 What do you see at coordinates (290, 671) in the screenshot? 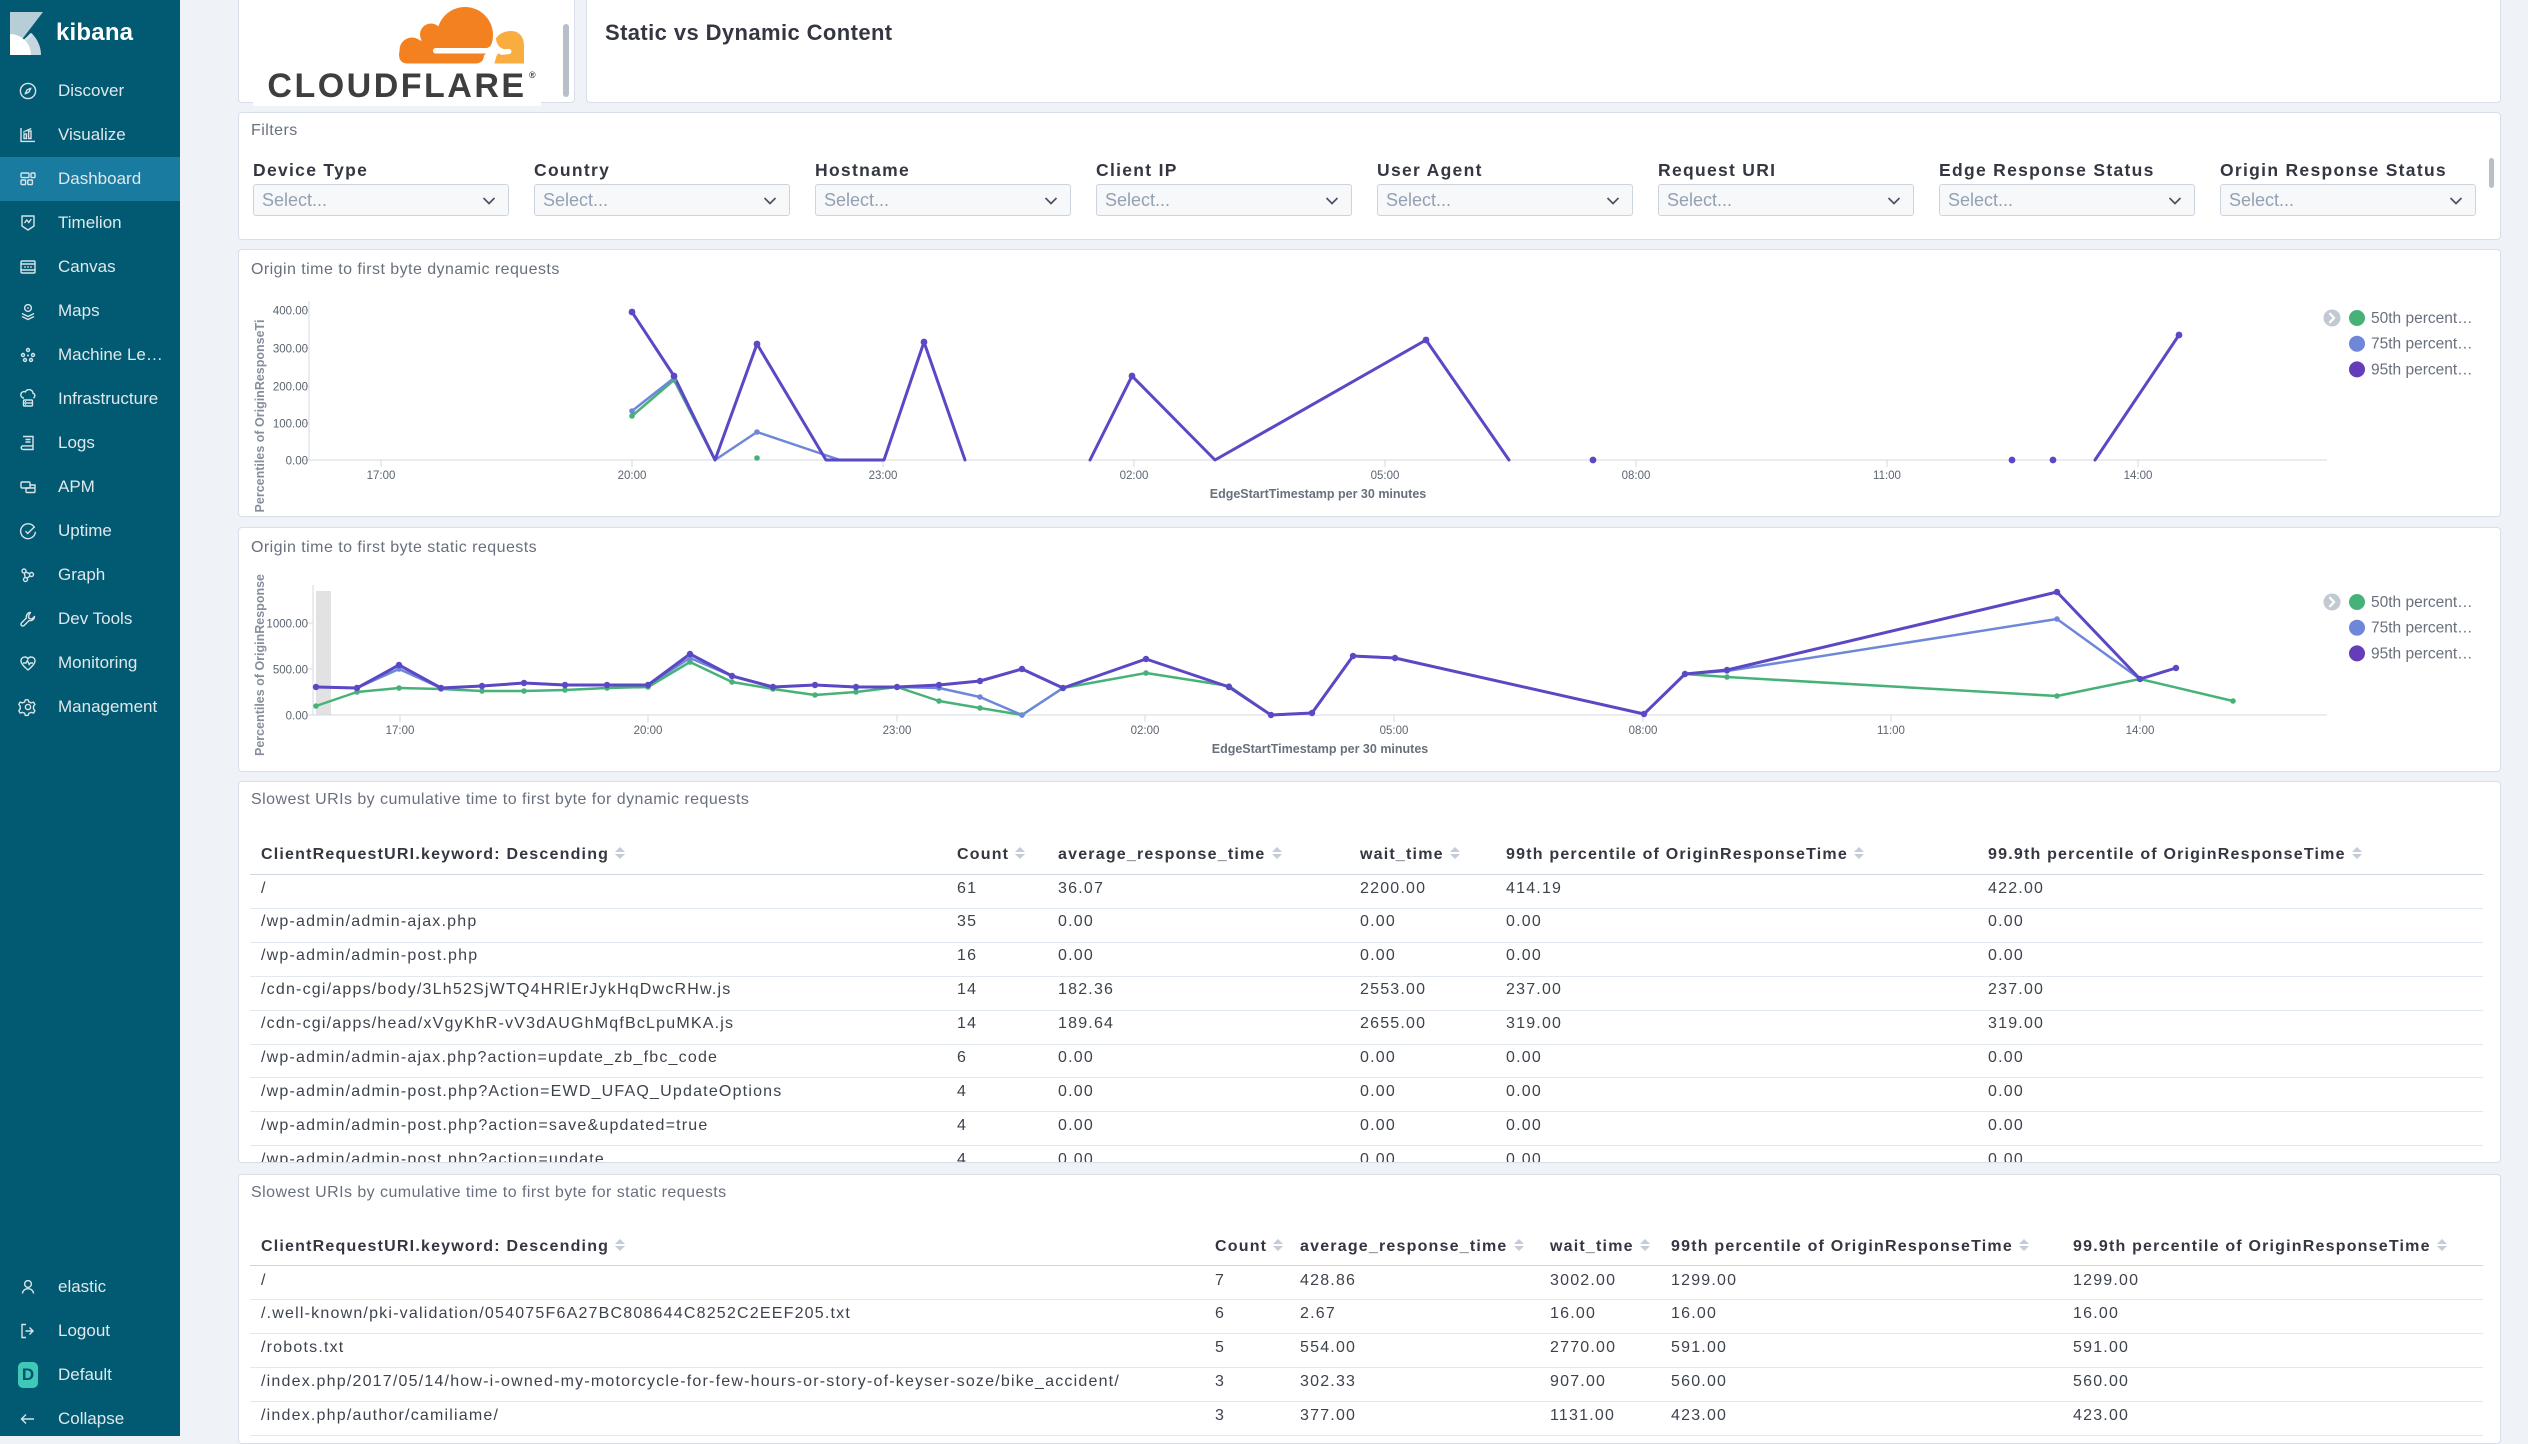
I see `svg-text: 500.00` at bounding box center [290, 671].